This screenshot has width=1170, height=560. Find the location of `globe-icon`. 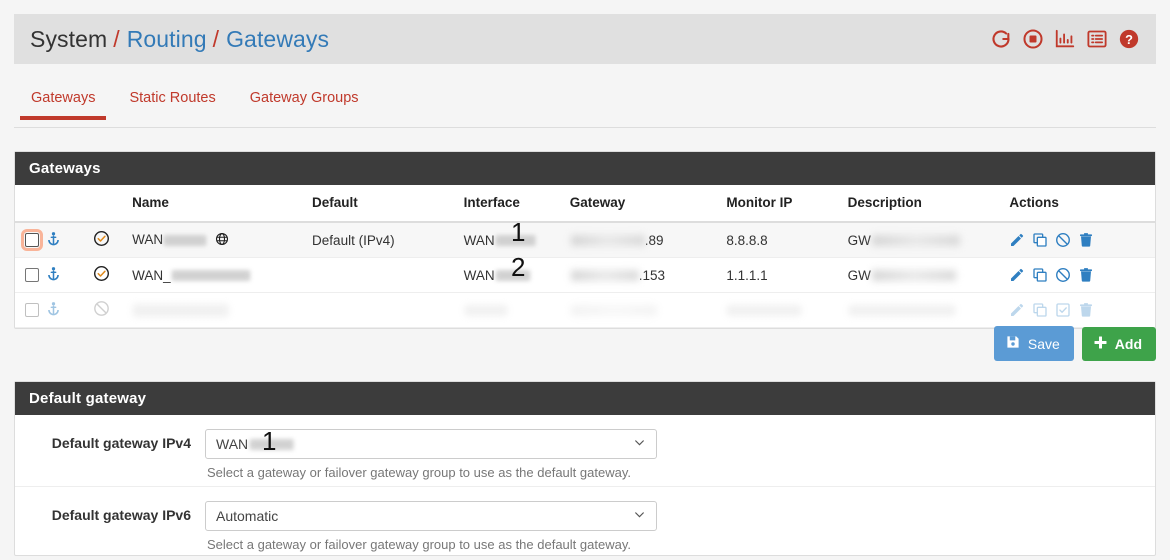

globe-icon is located at coordinates (222, 240).